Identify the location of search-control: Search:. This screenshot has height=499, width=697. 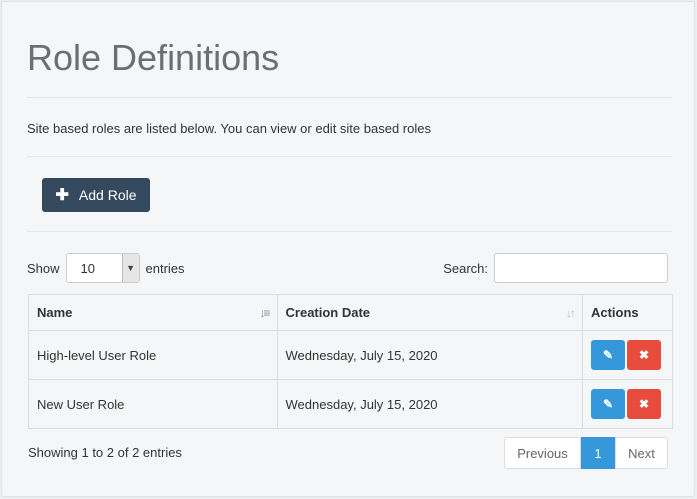
(555, 268).